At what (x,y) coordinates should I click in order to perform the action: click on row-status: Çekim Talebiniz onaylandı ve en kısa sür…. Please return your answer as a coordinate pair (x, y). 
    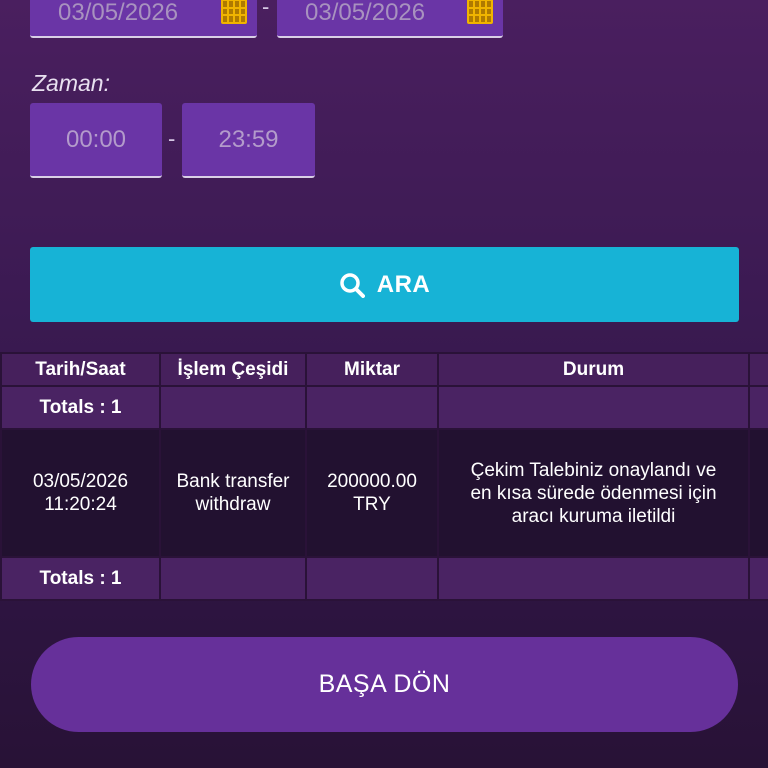
    Looking at the image, I should click on (593, 493).